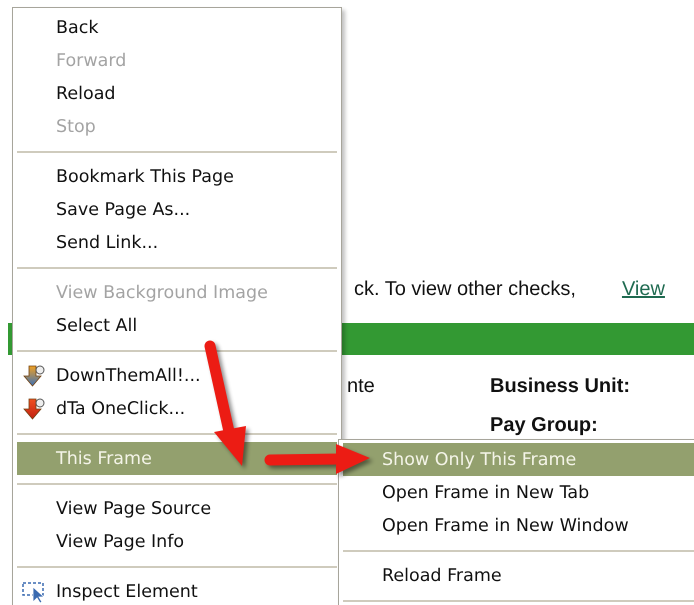  What do you see at coordinates (465, 289) in the screenshot?
I see `notice-text: ck. To view other checks,` at bounding box center [465, 289].